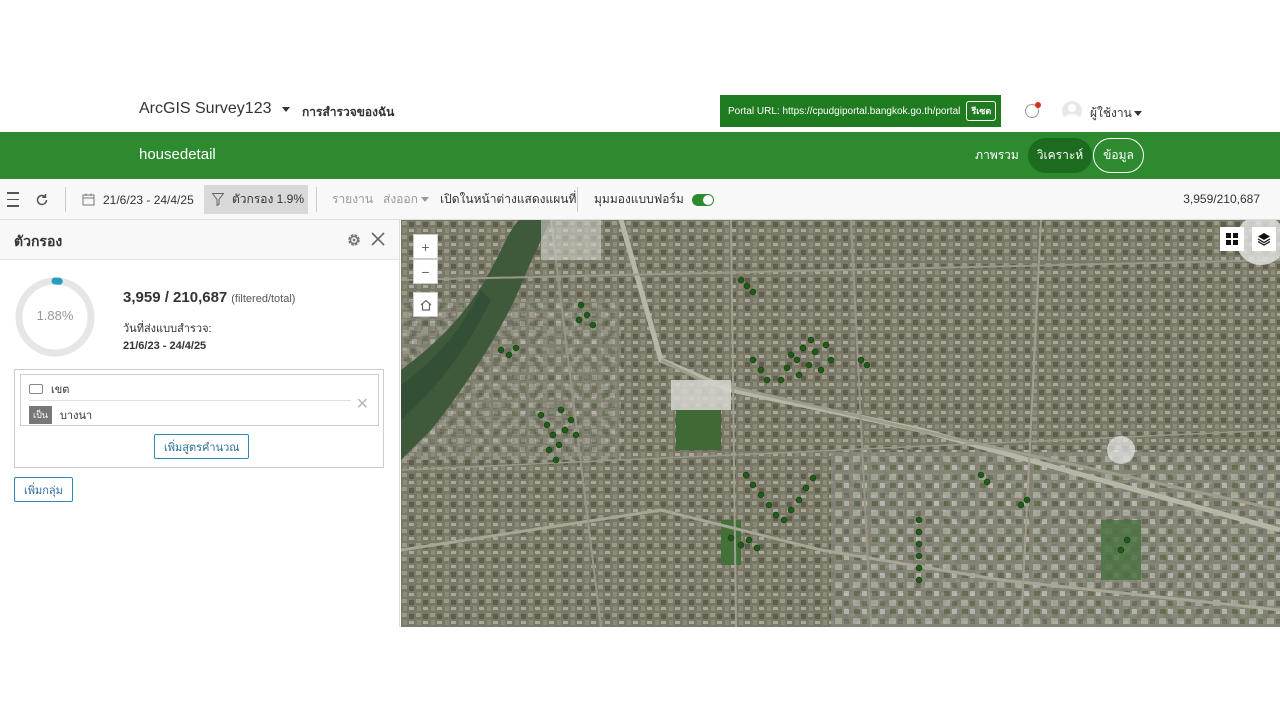 This screenshot has height=720, width=1280. I want to click on tab-overview: ภาพรวม, so click(997, 155).